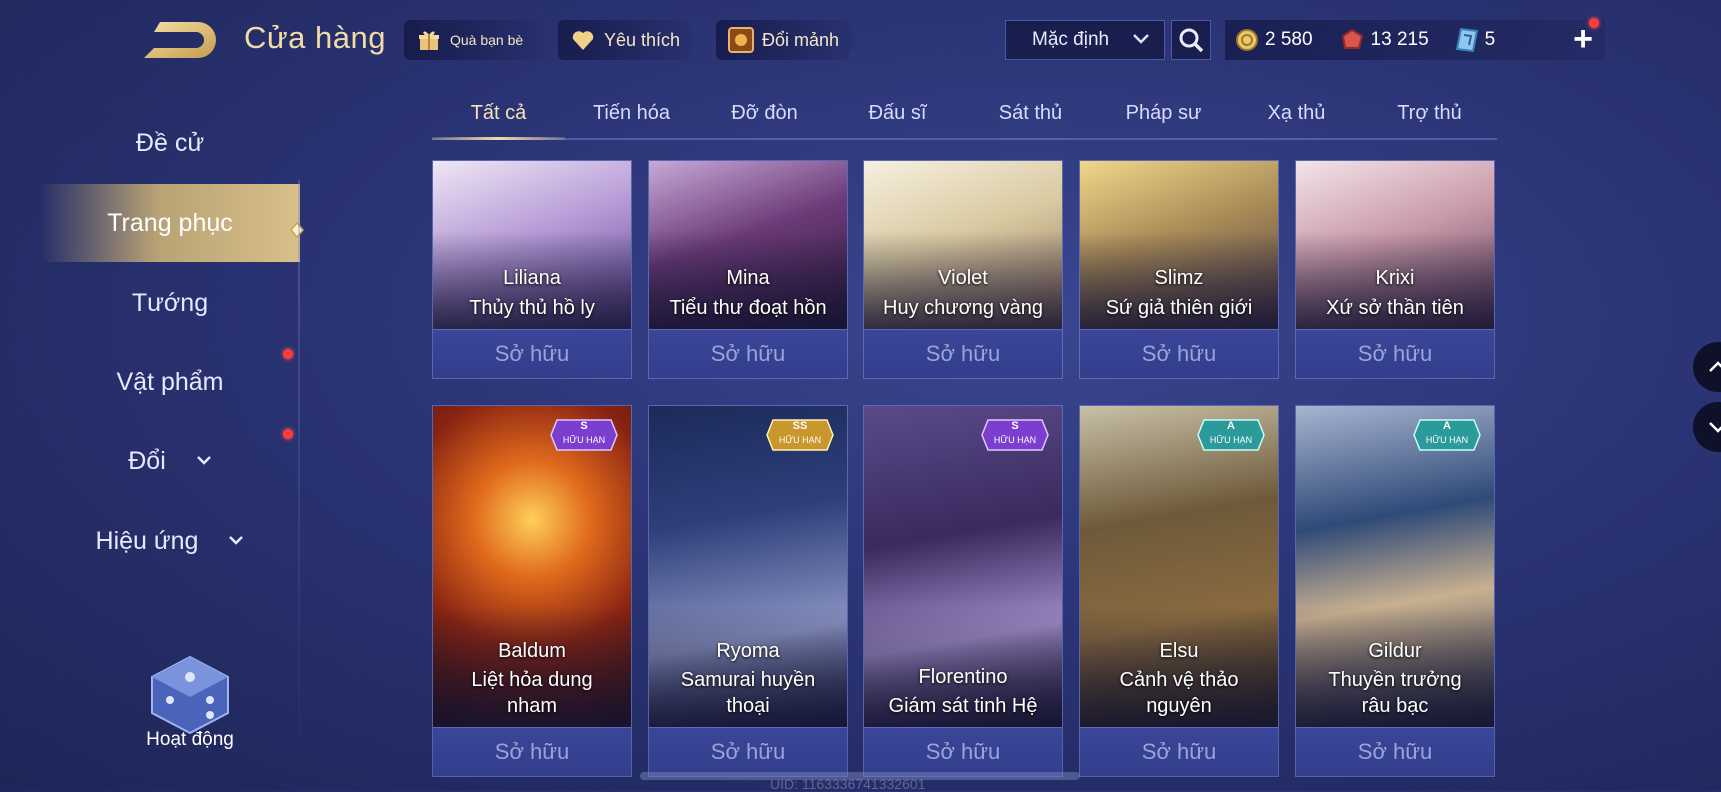  I want to click on hero-name: Liliana, so click(532, 278).